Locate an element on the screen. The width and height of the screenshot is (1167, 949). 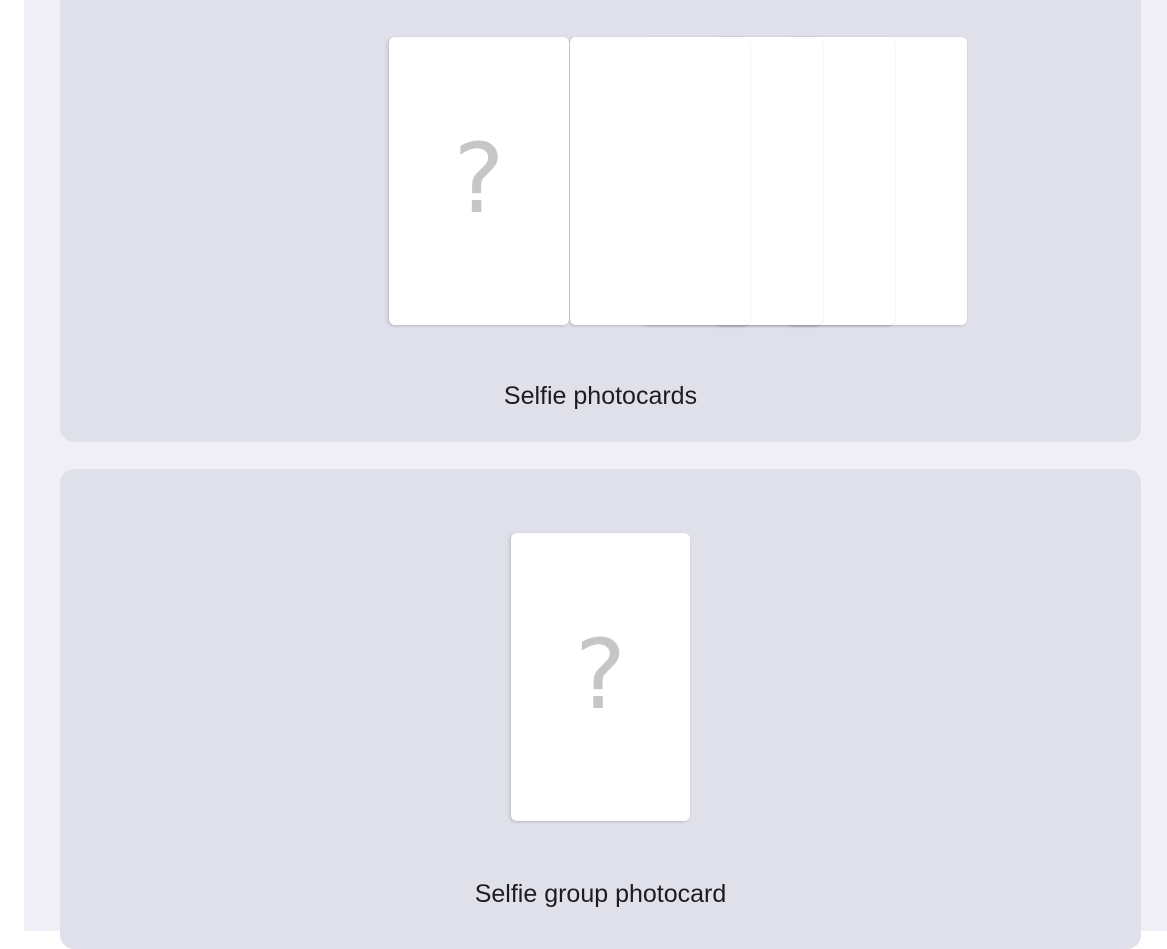
front-photocard: ? is located at coordinates (479, 181).